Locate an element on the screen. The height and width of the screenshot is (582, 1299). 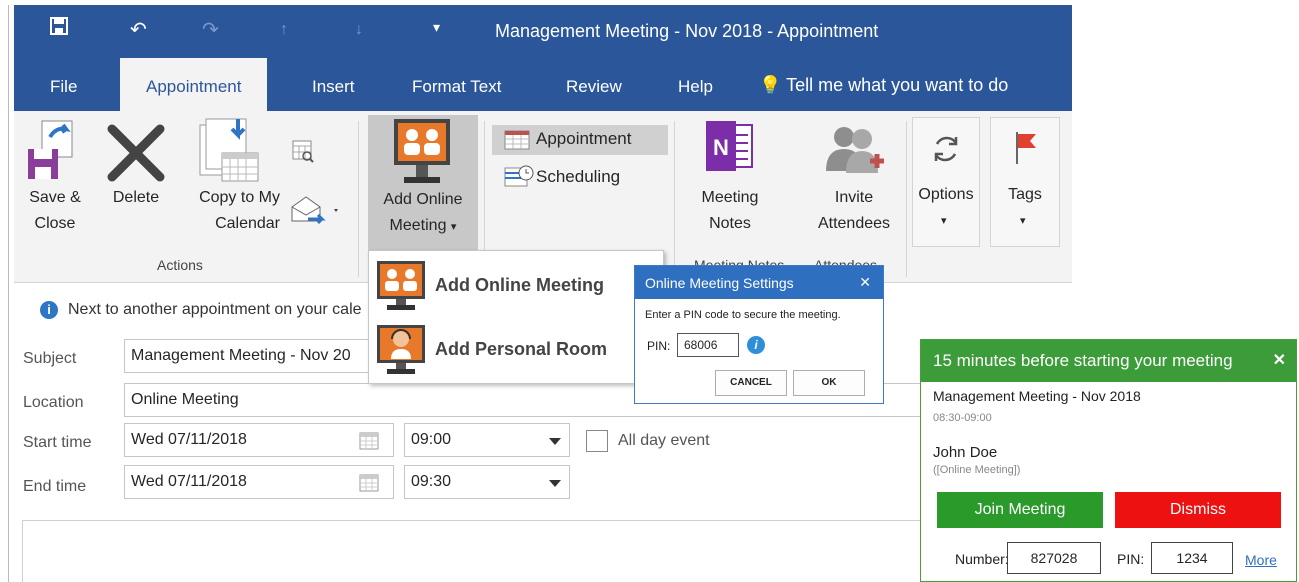
all-day-checkbox is located at coordinates (597, 441).